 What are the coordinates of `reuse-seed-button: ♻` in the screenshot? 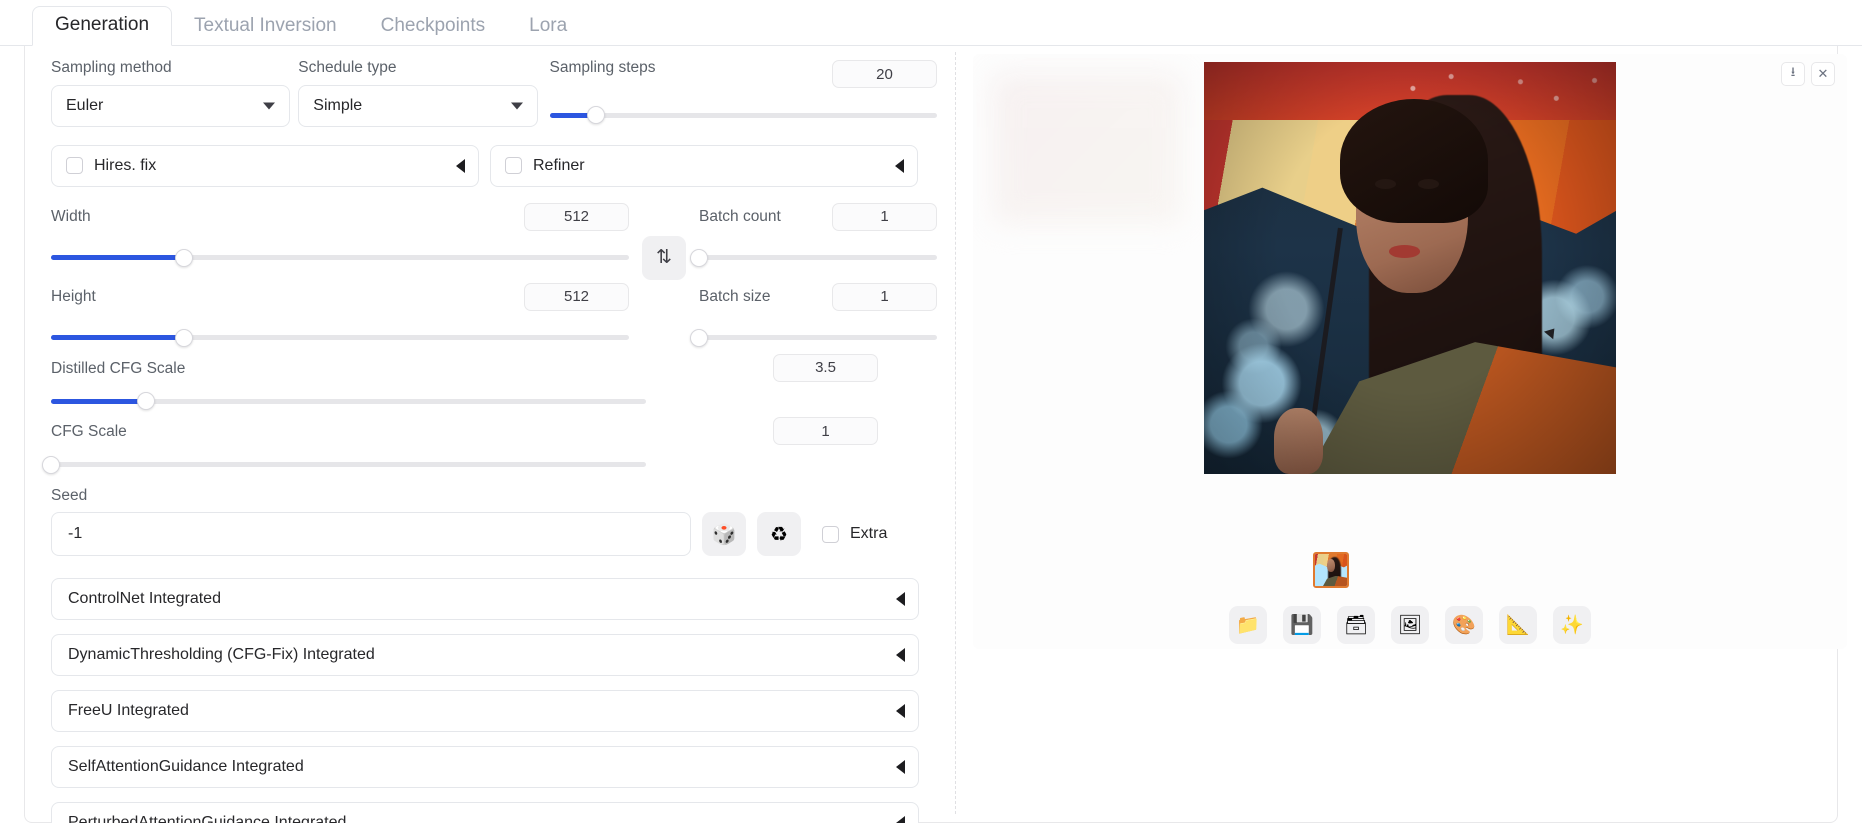 It's located at (779, 534).